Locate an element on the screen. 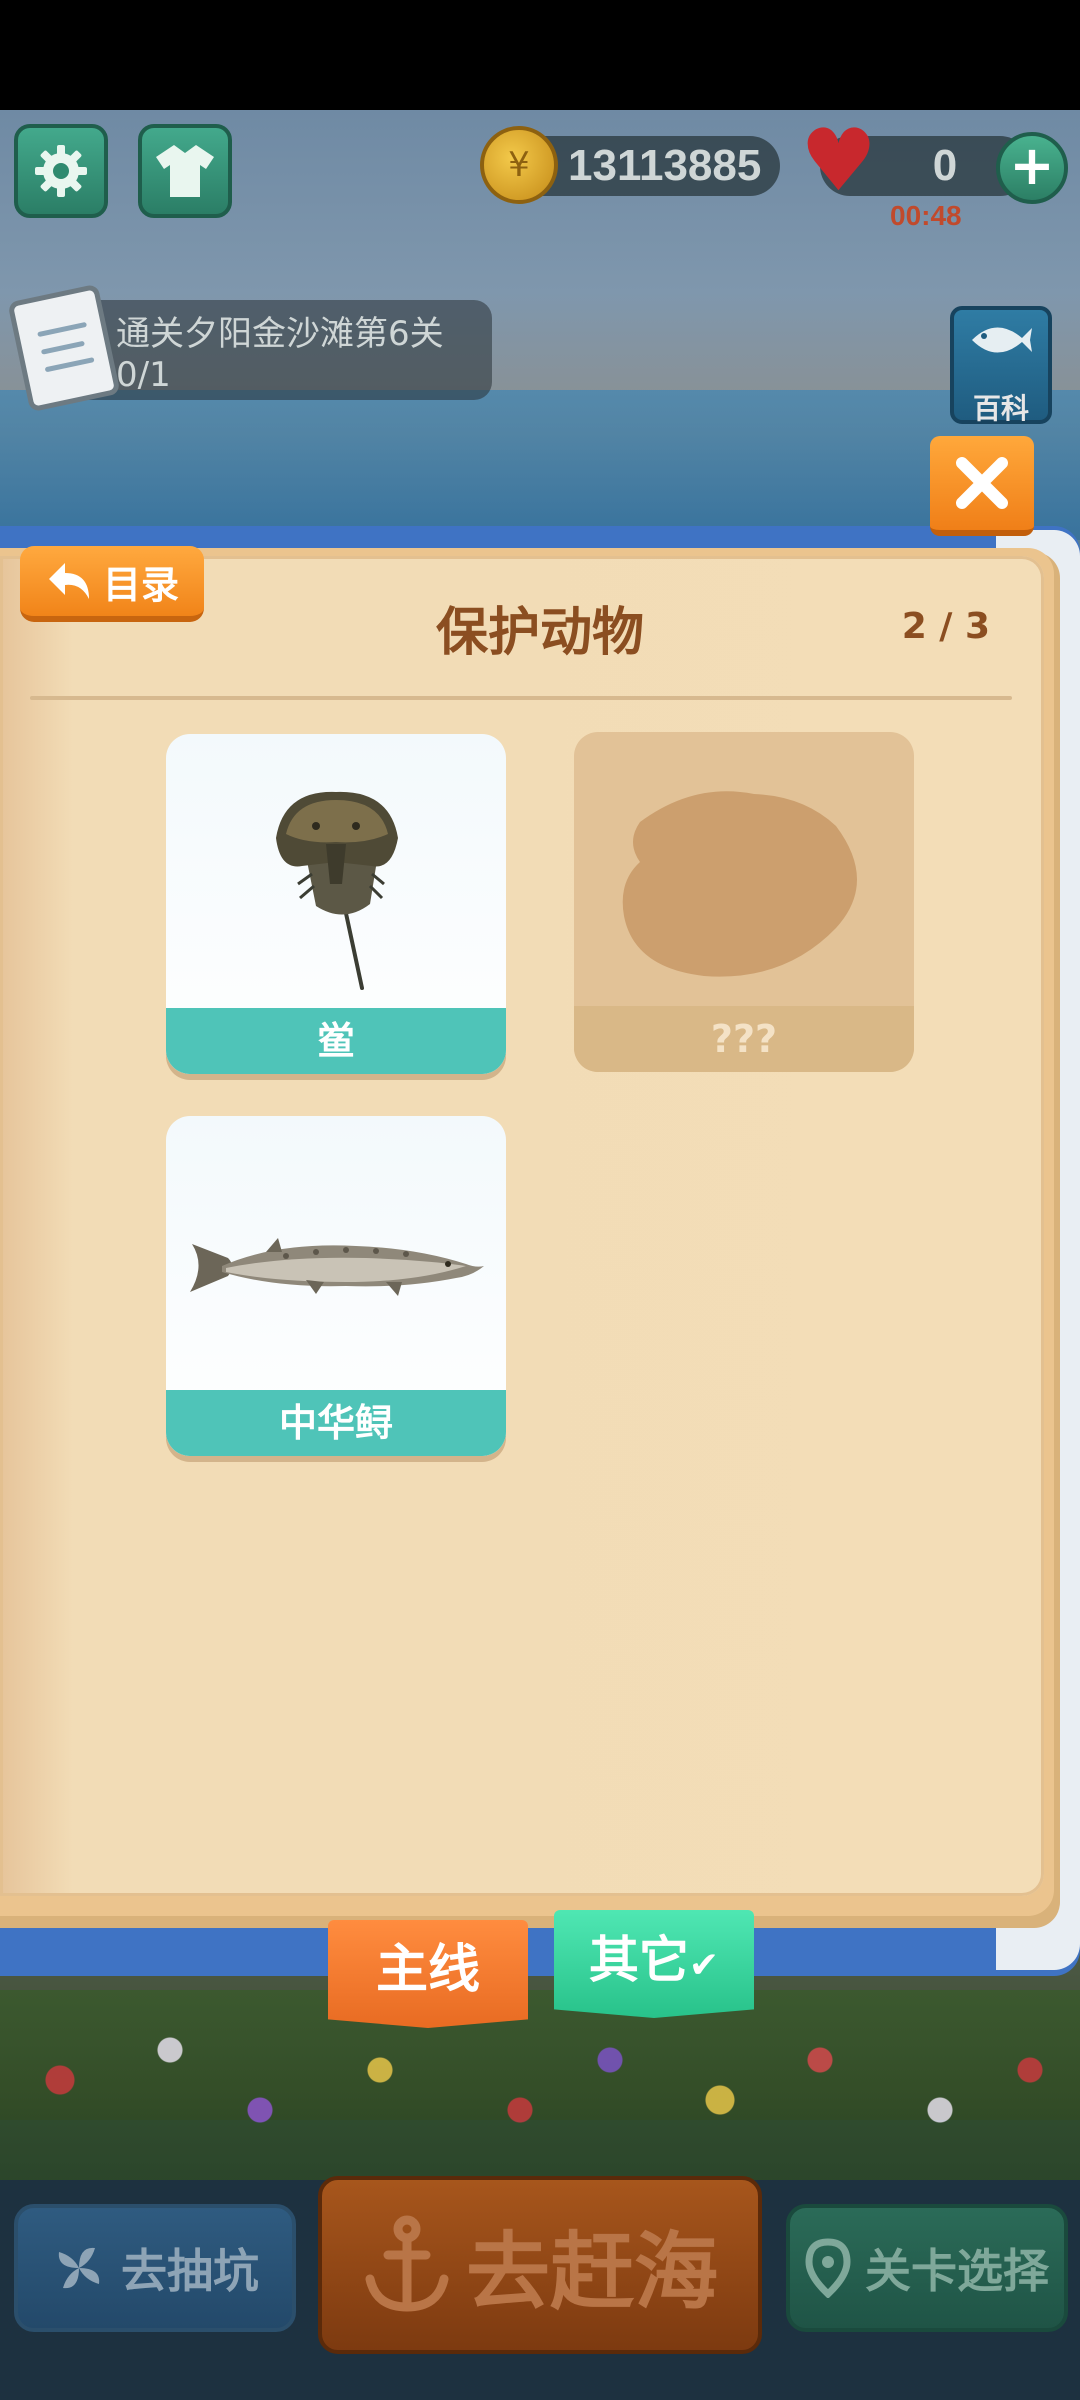  level-select-button: 关卡选择 is located at coordinates (927, 2268).